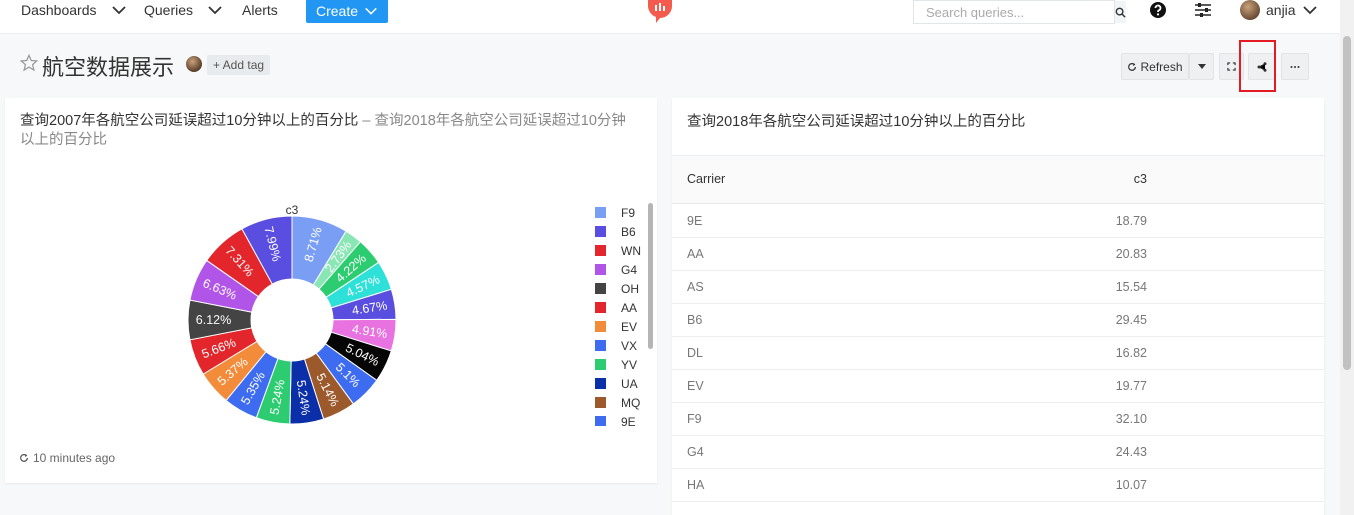  Describe the element at coordinates (1131, 254) in the screenshot. I see `cell-c3: 20.83` at that location.